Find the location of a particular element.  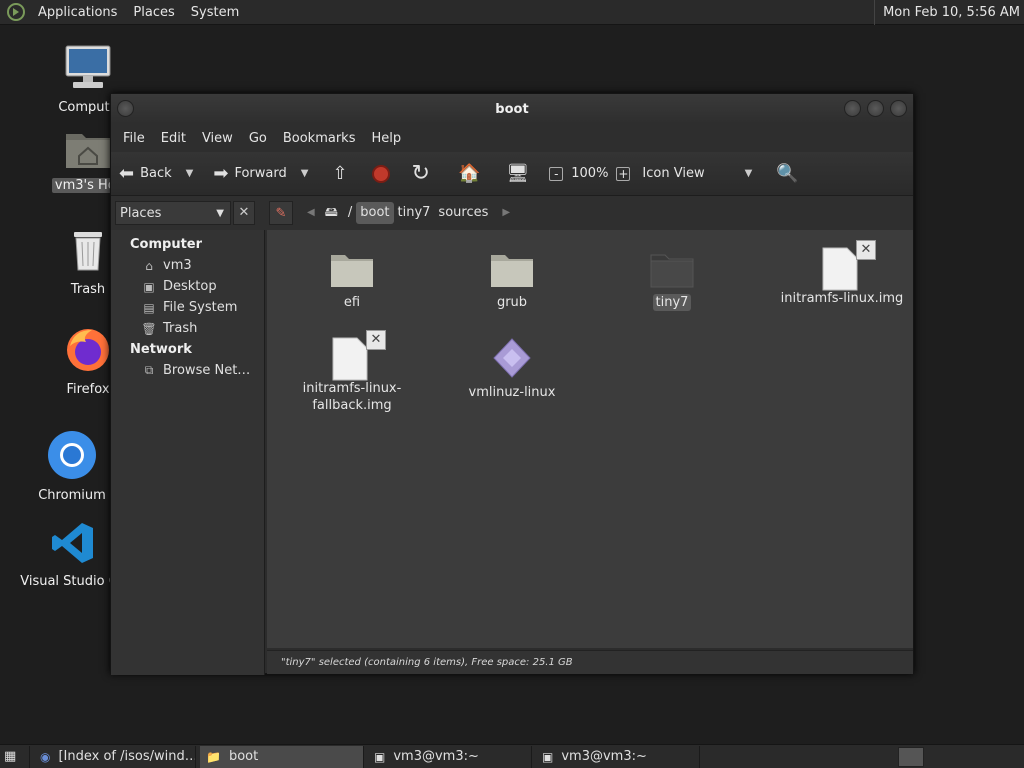

search-icon: 🔍 is located at coordinates (787, 173).